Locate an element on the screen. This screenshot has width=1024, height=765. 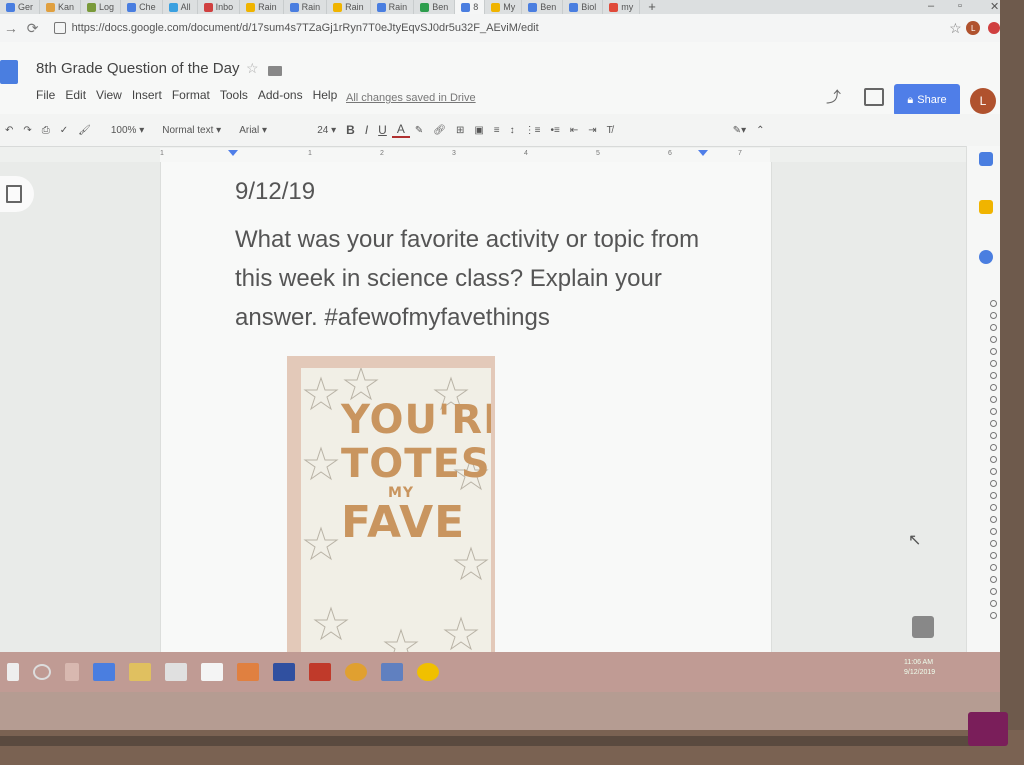
menu-item-format: Format is located at coordinates (191, 95).